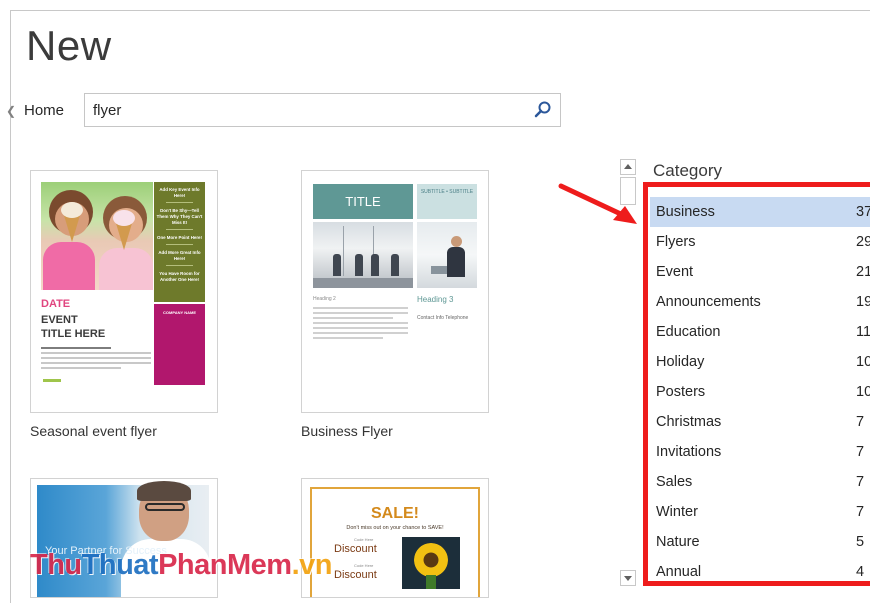 The width and height of the screenshot is (870, 603). Describe the element at coordinates (355, 549) in the screenshot. I see `sale-discount-1: Discount` at that location.